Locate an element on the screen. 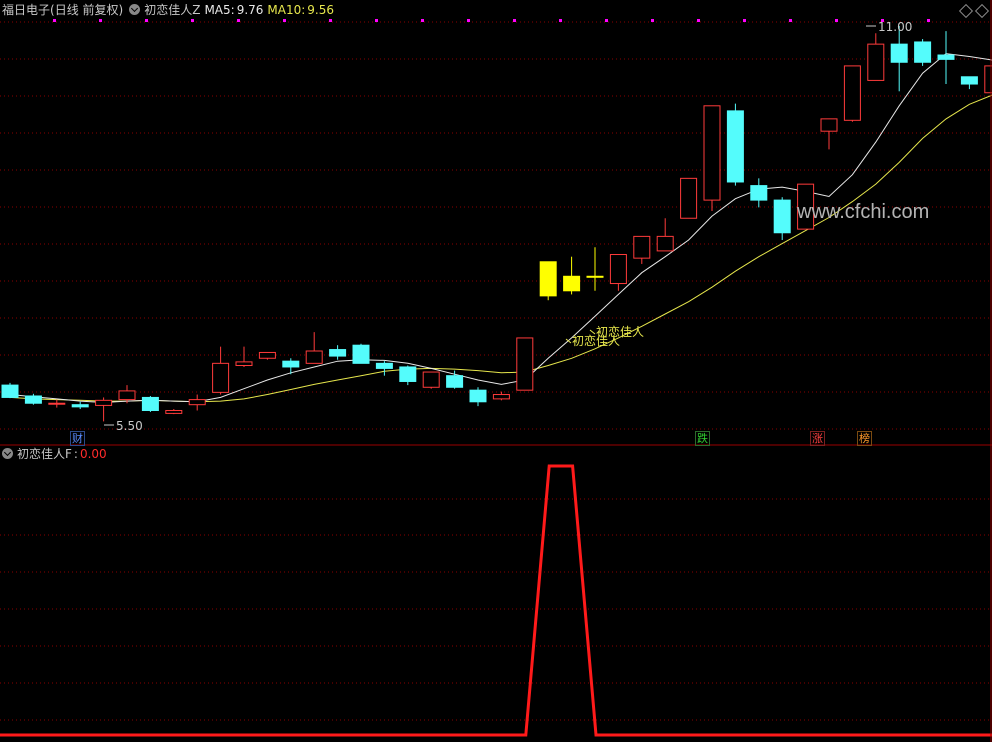  ma5-value: 9.76 is located at coordinates (250, 10).